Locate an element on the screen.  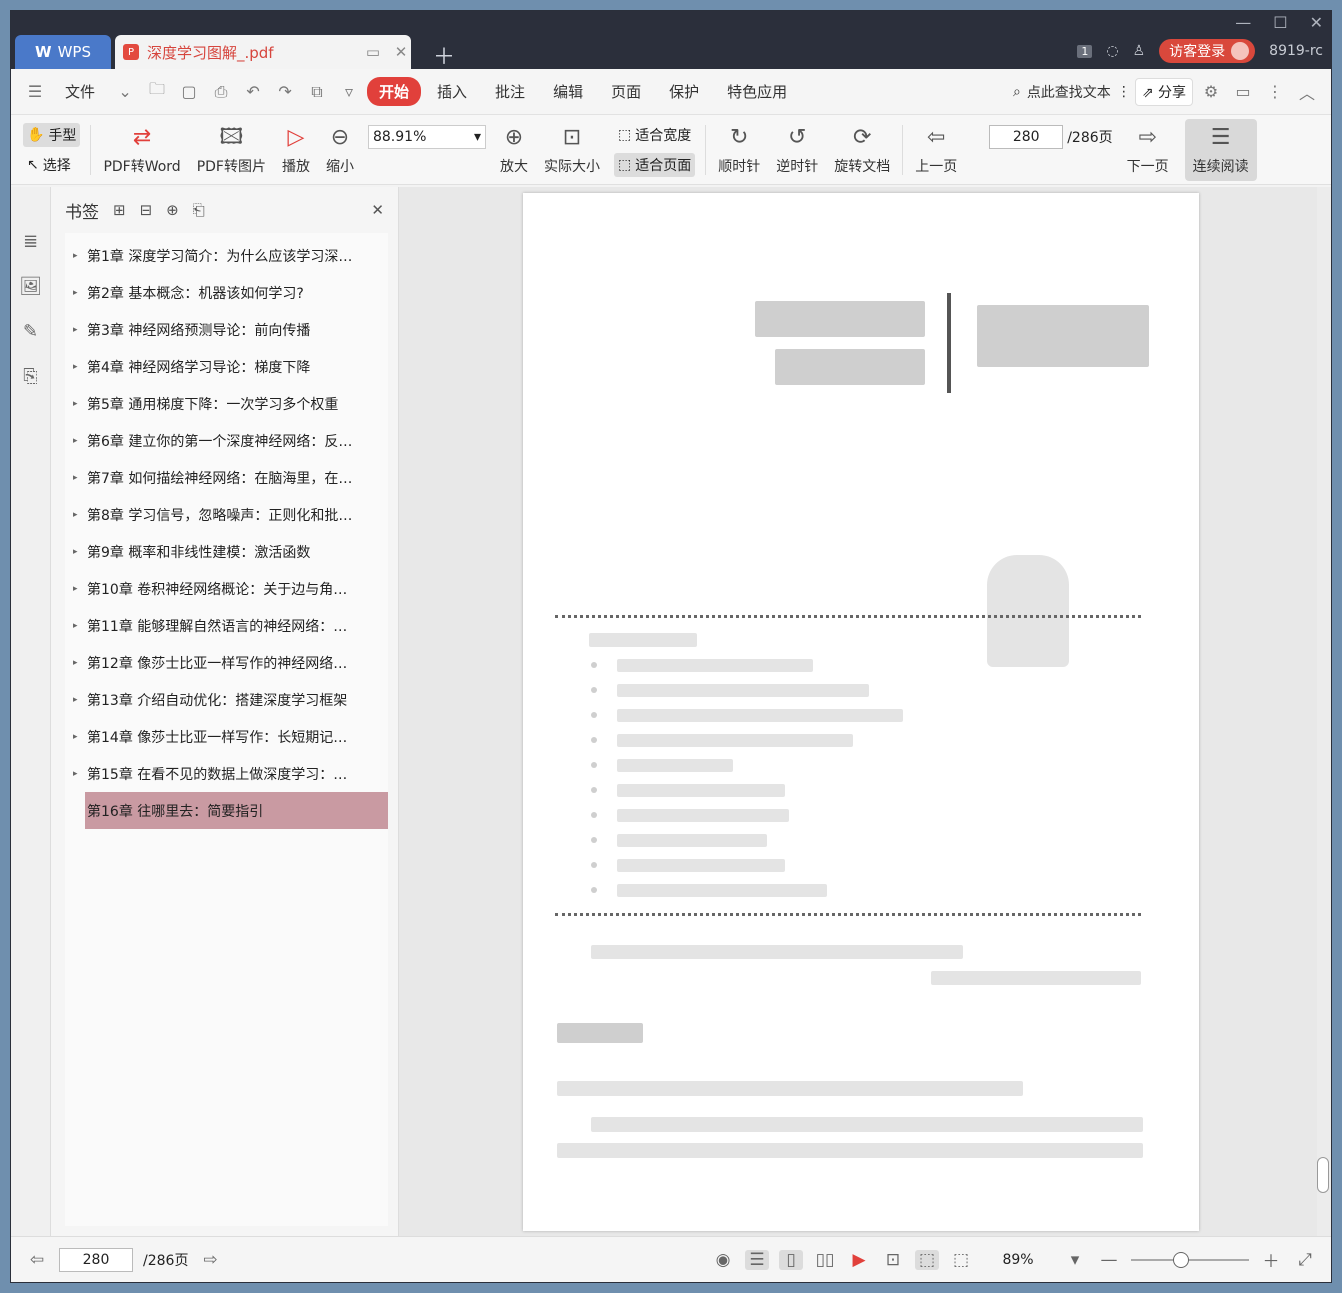
bookmark-item: 第16章 往哪里去：简要指引 is located at coordinates (236, 810).